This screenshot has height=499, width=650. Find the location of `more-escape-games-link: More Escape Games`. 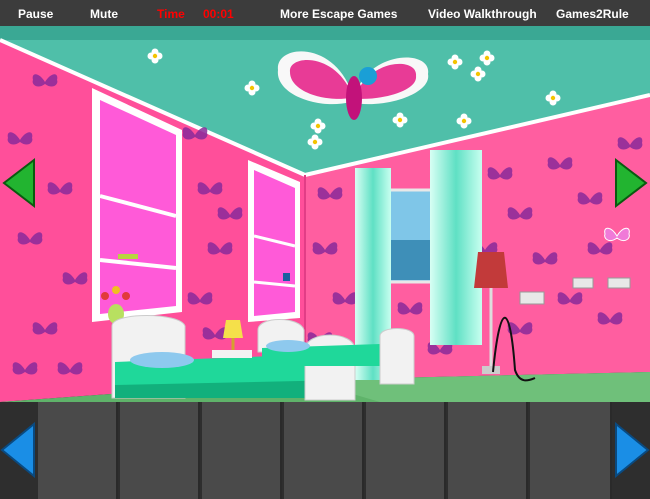

more-escape-games-link: More Escape Games is located at coordinates (338, 14).